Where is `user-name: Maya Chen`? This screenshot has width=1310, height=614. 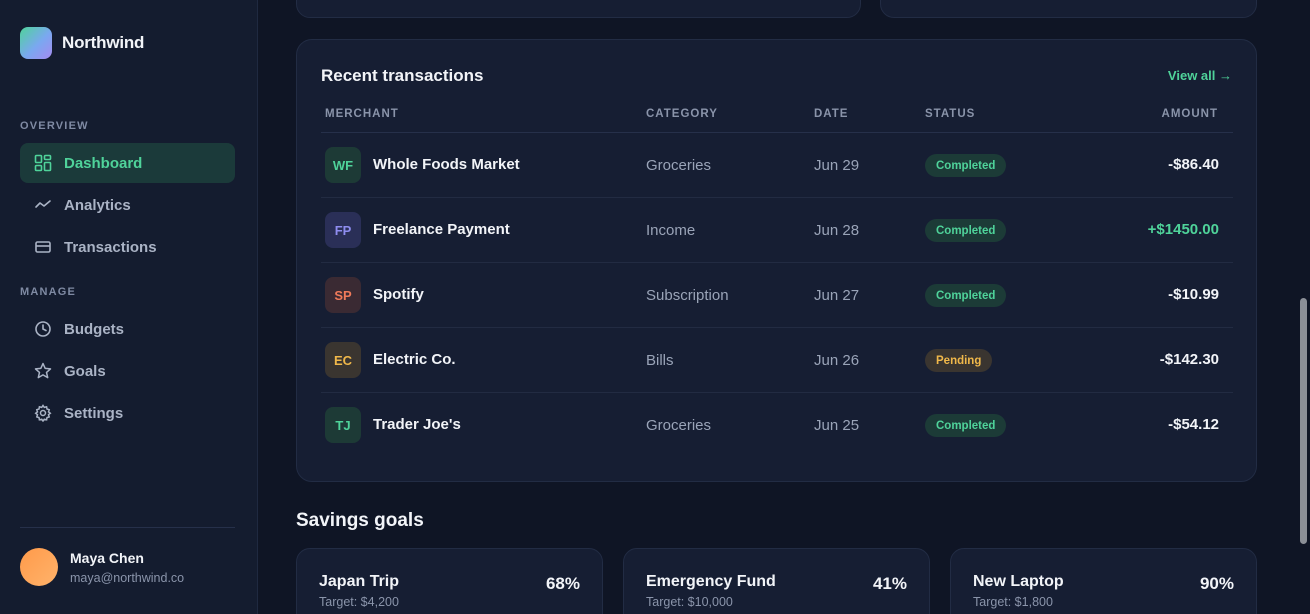 user-name: Maya Chen is located at coordinates (107, 557).